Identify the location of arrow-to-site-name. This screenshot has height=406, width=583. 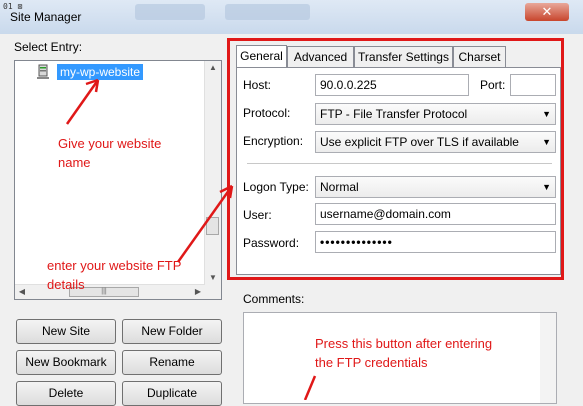
(82, 102).